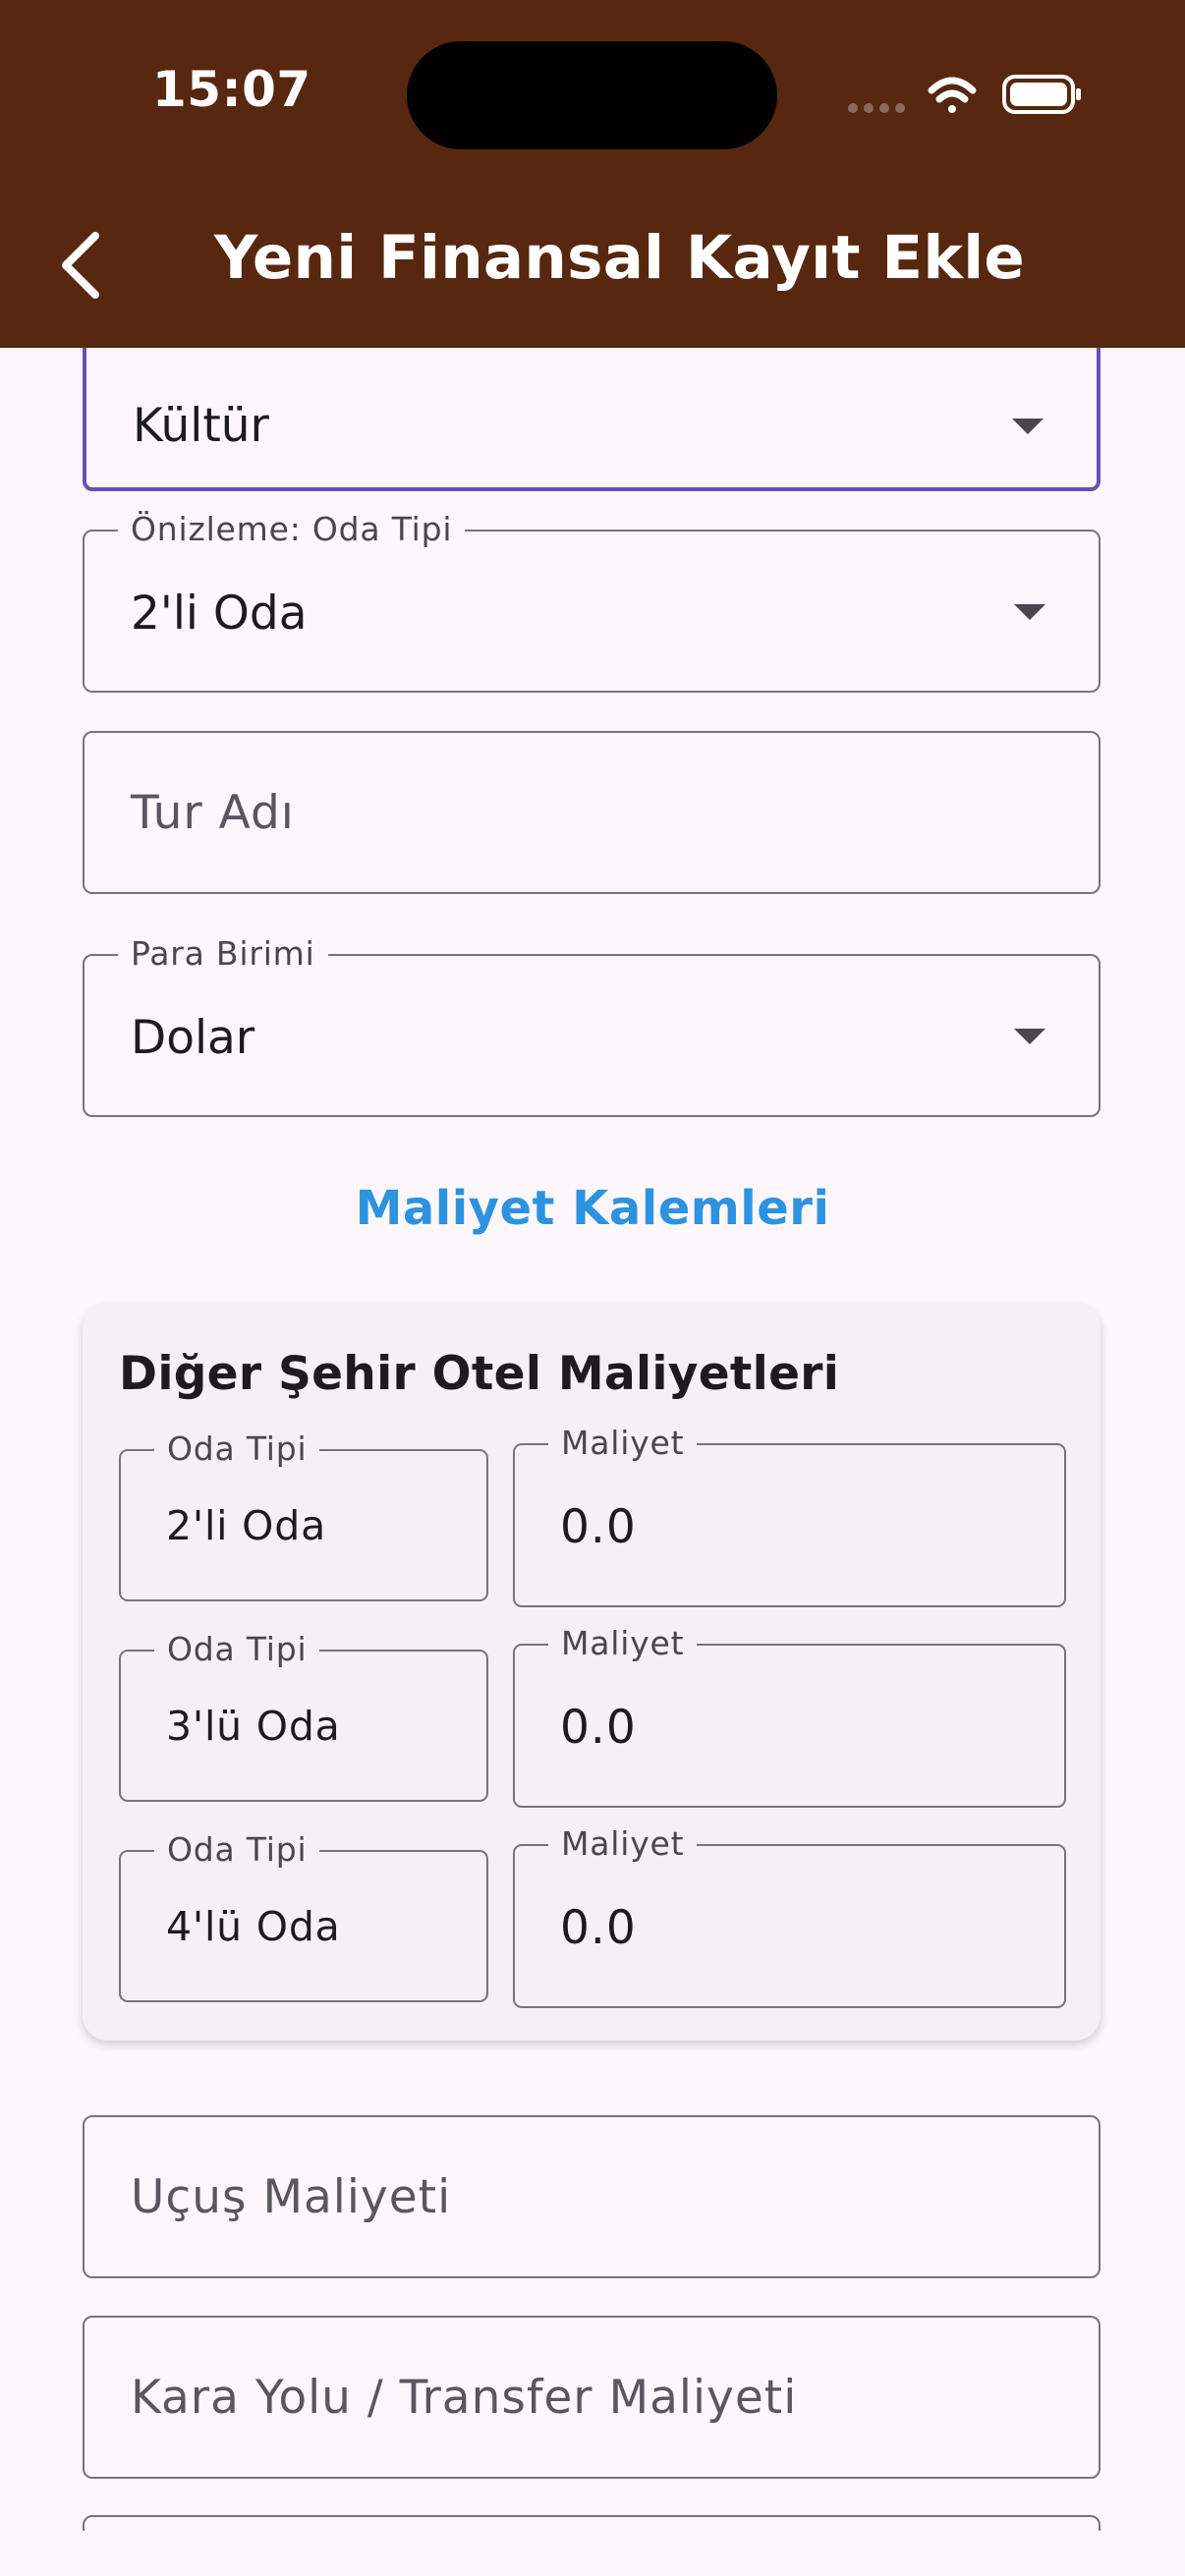  I want to click on status-icons, so click(965, 94).